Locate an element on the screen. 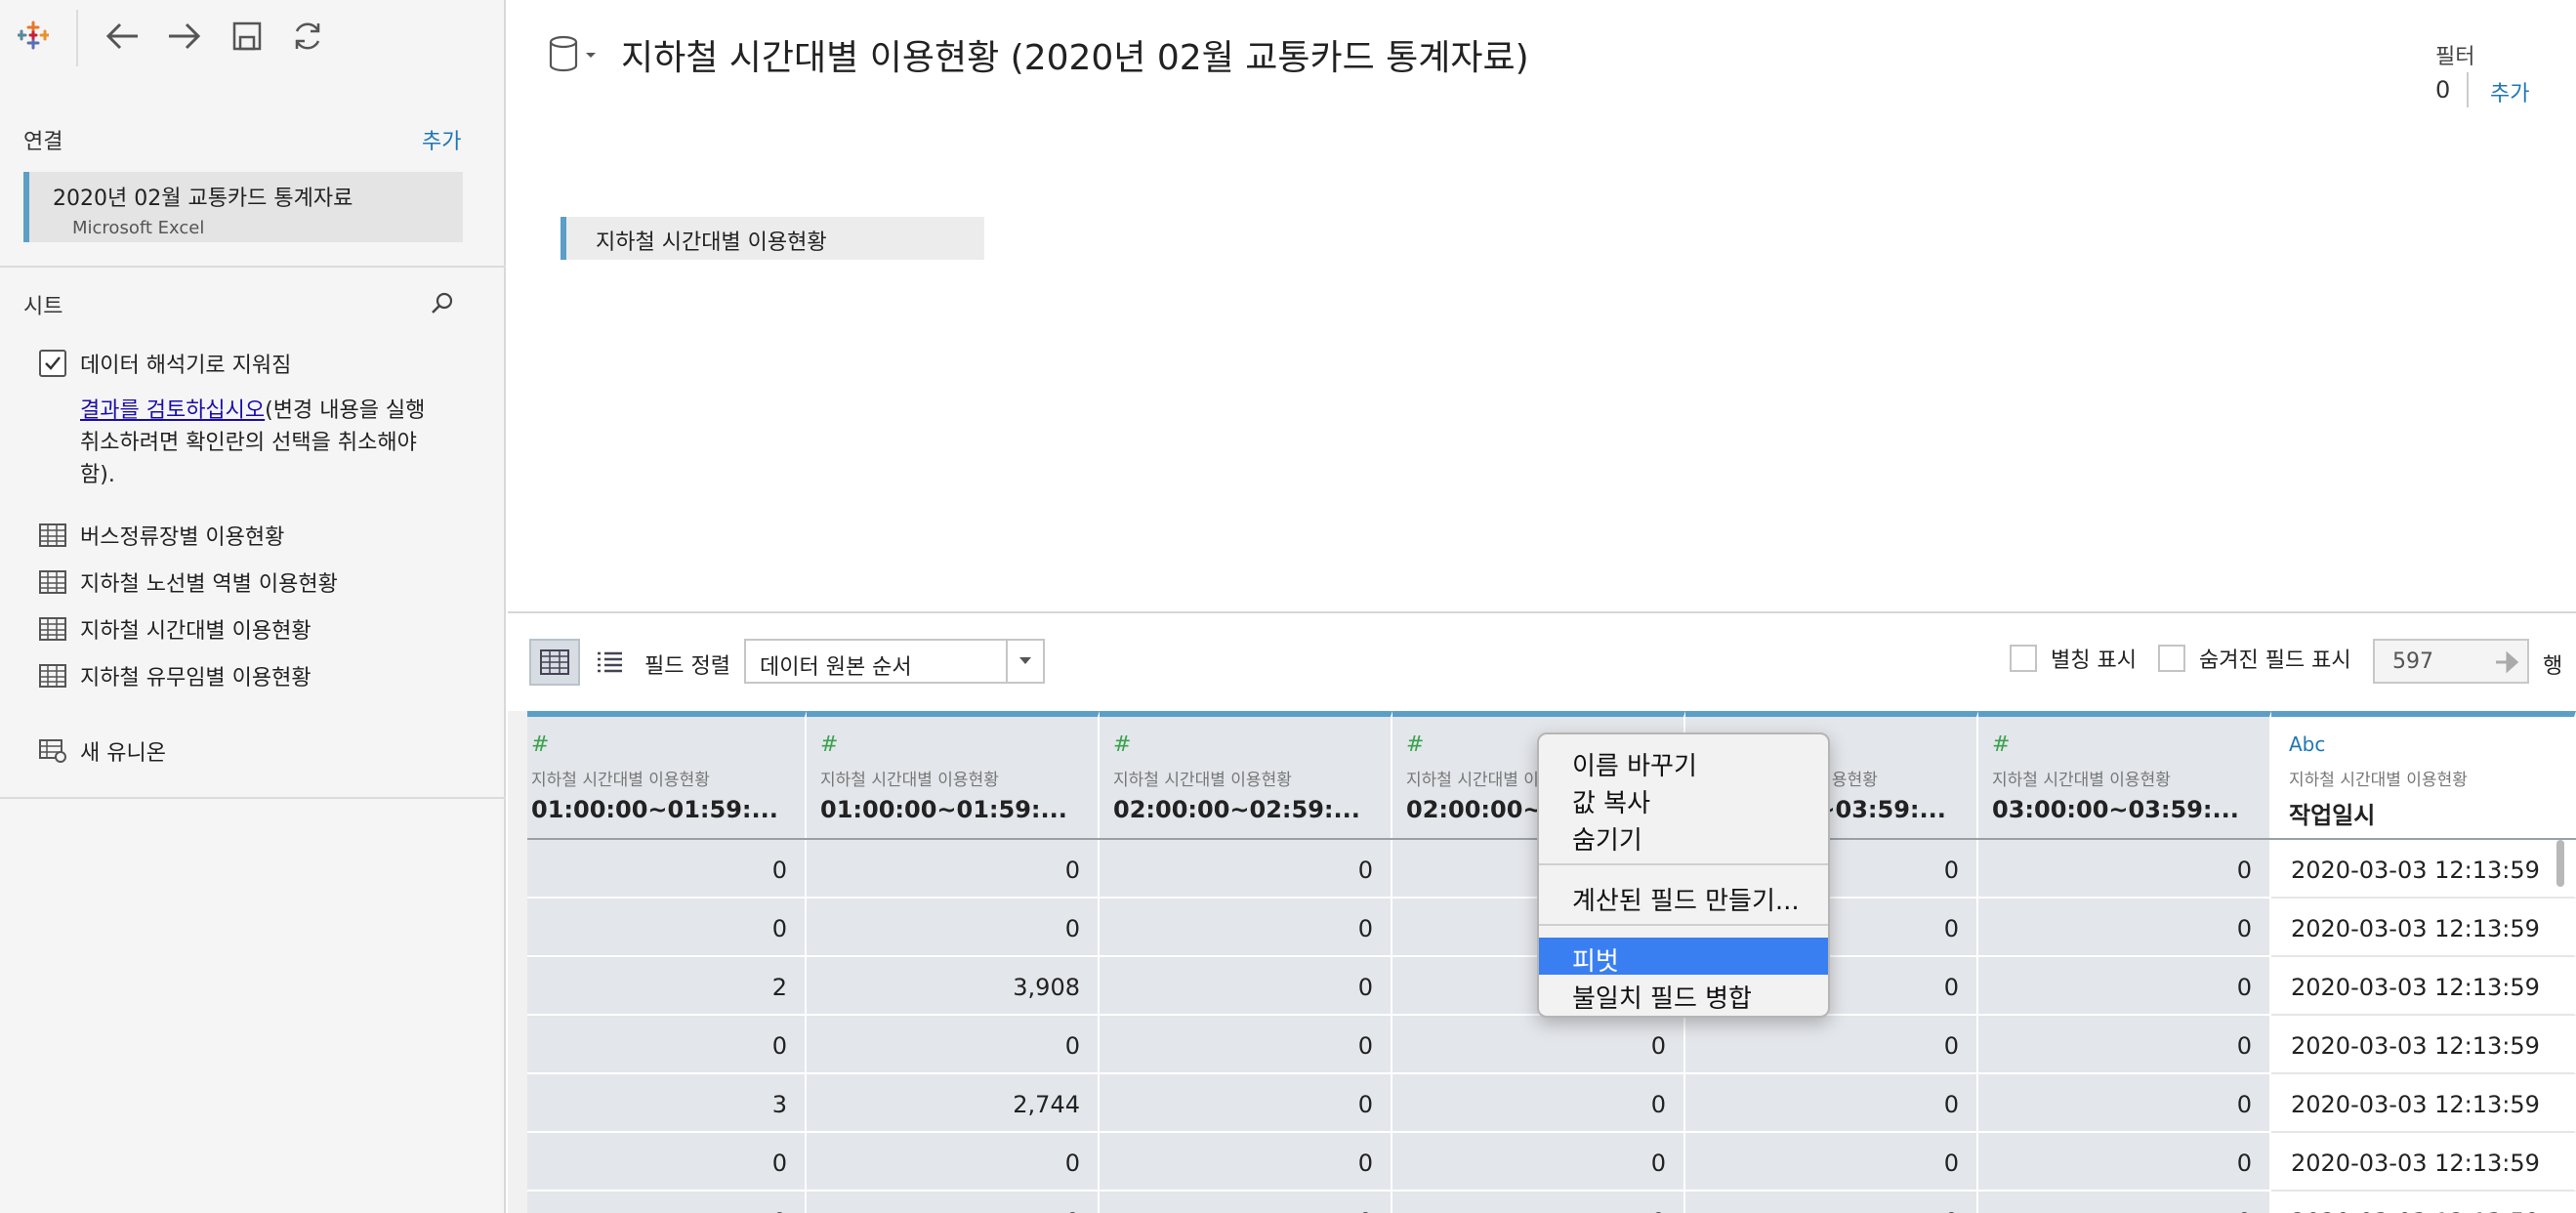 Image resolution: width=2576 pixels, height=1213 pixels. review-results-link: 결과를 검토하십시오 is located at coordinates (172, 411).